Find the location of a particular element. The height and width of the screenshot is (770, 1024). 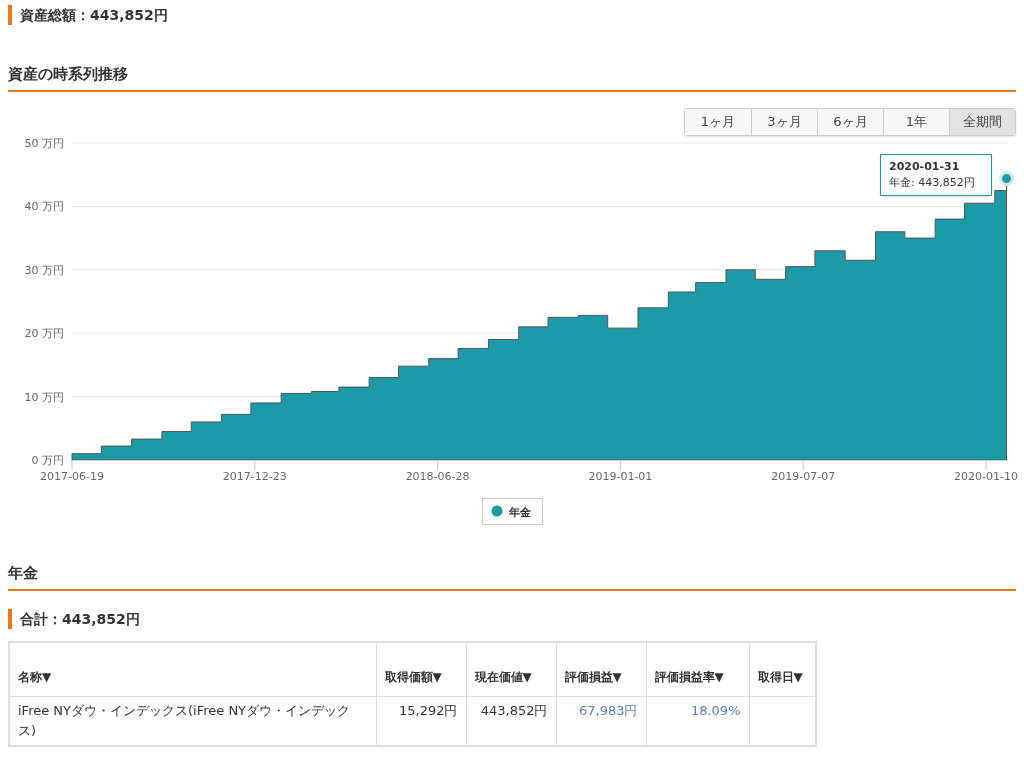

x-axis-label: 2020-01-10 is located at coordinates (986, 476).